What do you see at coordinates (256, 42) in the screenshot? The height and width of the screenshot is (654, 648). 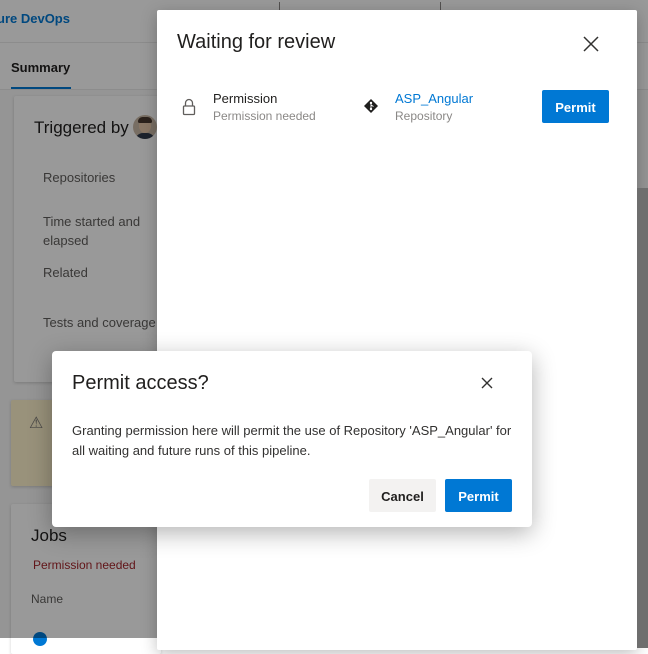 I see `panel-title: Waiting for review` at bounding box center [256, 42].